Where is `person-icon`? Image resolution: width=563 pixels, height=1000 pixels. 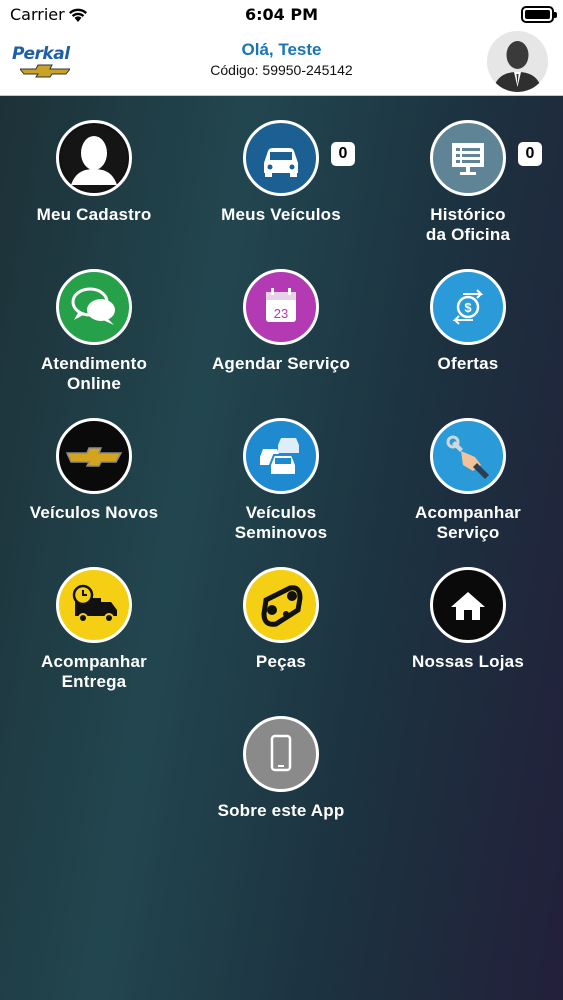
person-icon is located at coordinates (94, 158).